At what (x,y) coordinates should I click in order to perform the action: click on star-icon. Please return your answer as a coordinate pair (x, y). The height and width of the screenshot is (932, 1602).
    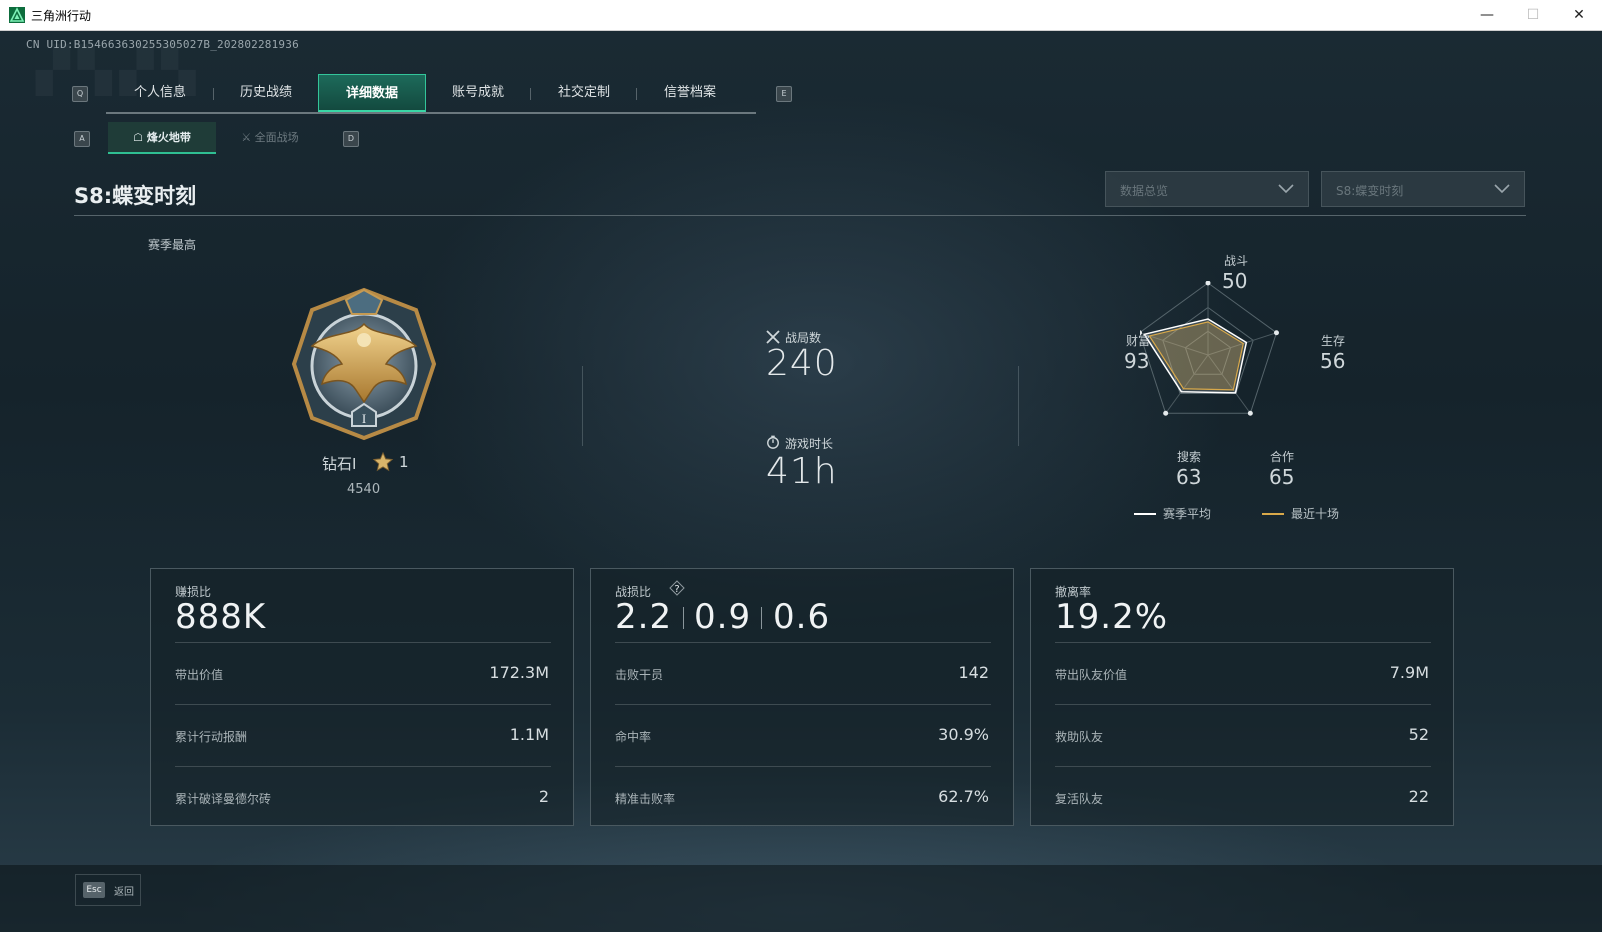
    Looking at the image, I should click on (383, 461).